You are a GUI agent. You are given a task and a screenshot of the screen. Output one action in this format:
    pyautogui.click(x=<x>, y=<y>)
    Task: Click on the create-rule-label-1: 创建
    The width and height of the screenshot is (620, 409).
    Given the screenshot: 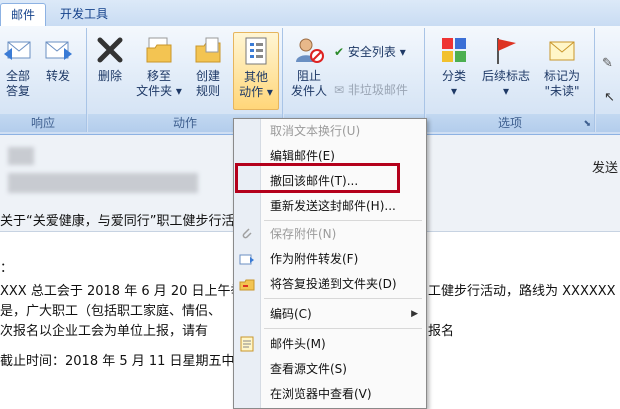 What is the action you would take?
    pyautogui.click(x=207, y=76)
    